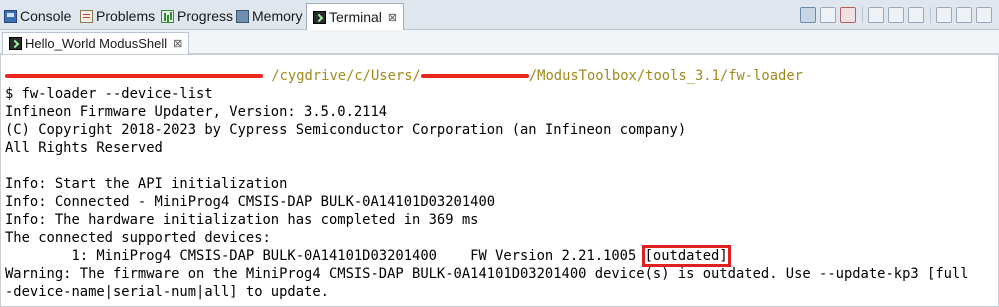 This screenshot has width=999, height=307. I want to click on tab-hello-world-modusshell: Hello_World ModusShell ⊠, so click(96, 43).